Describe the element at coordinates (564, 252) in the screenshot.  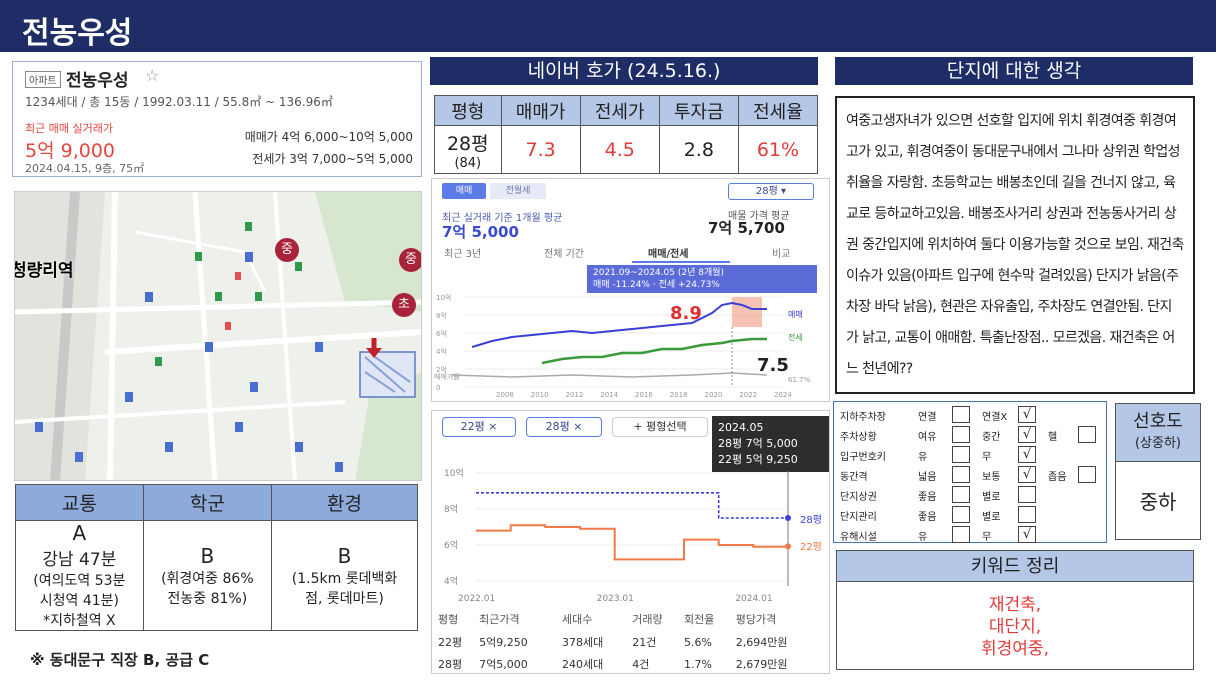
I see `subtab-all: 전체 기간` at that location.